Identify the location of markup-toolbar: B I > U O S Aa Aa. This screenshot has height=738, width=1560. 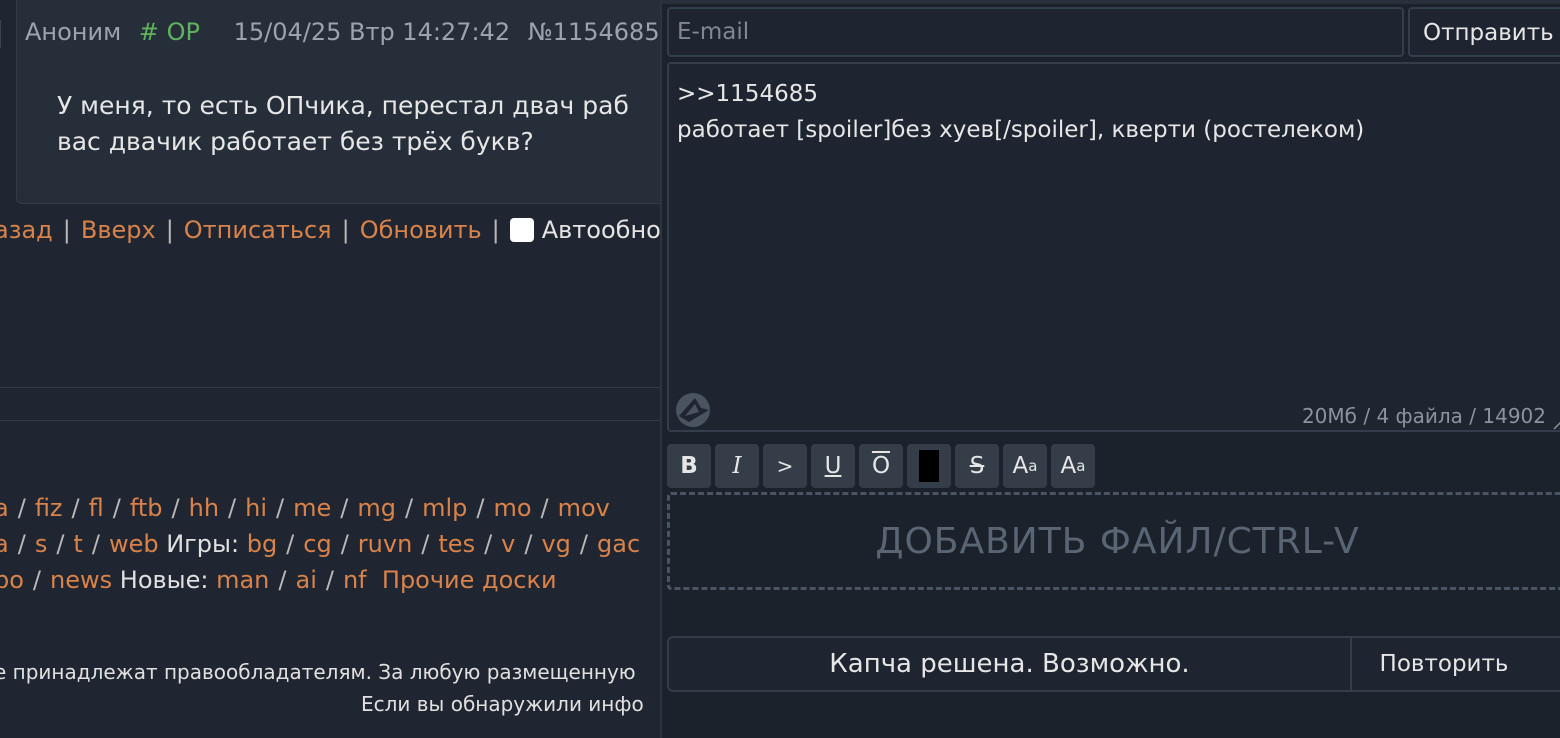
(881, 466).